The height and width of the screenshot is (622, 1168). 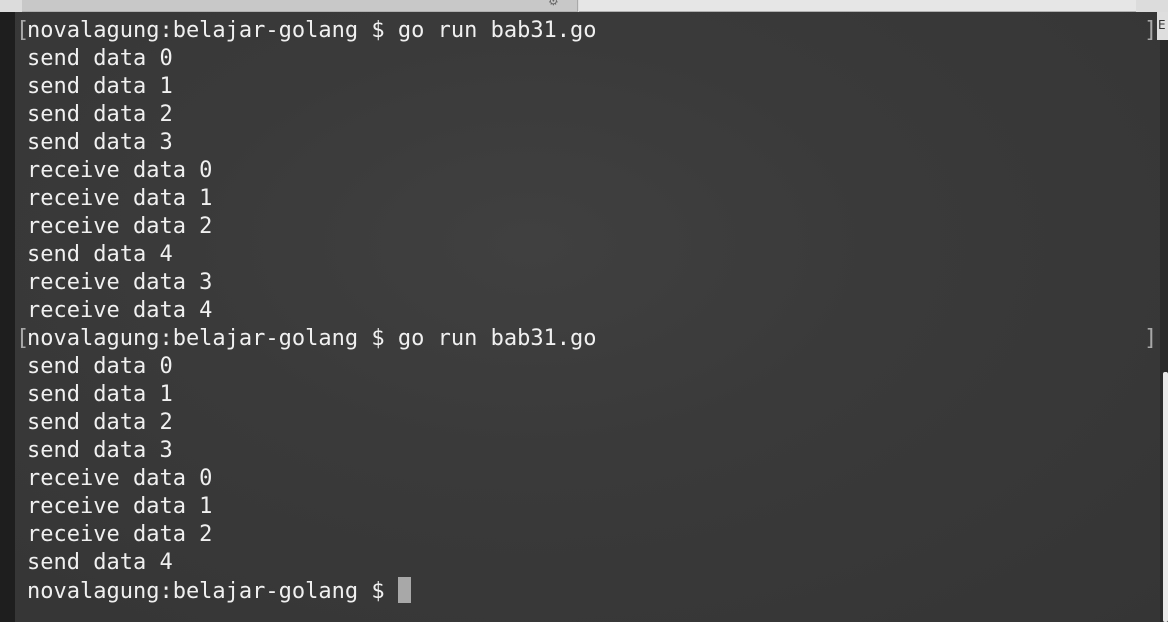 I want to click on tab-right, so click(x=857, y=6).